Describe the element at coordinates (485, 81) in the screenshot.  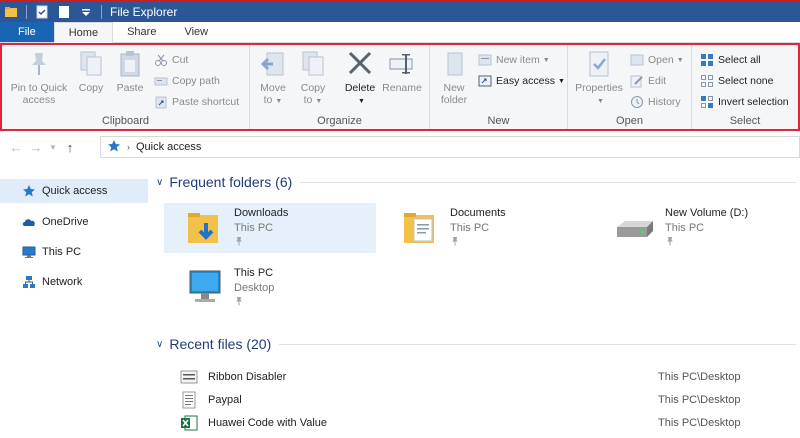
I see `easy-access-icon` at that location.